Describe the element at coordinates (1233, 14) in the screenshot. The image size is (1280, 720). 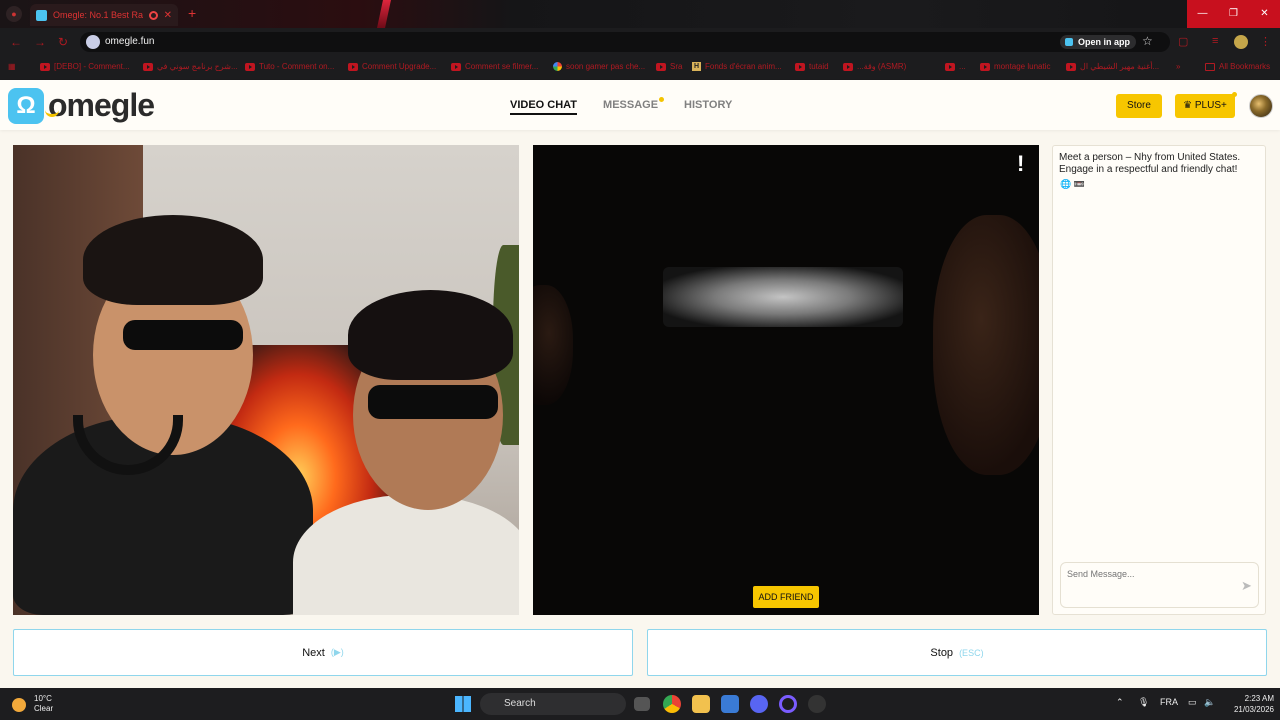
I see `restore-button: ❐` at that location.